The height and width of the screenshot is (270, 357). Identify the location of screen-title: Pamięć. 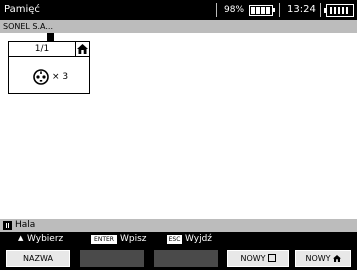
(22, 9).